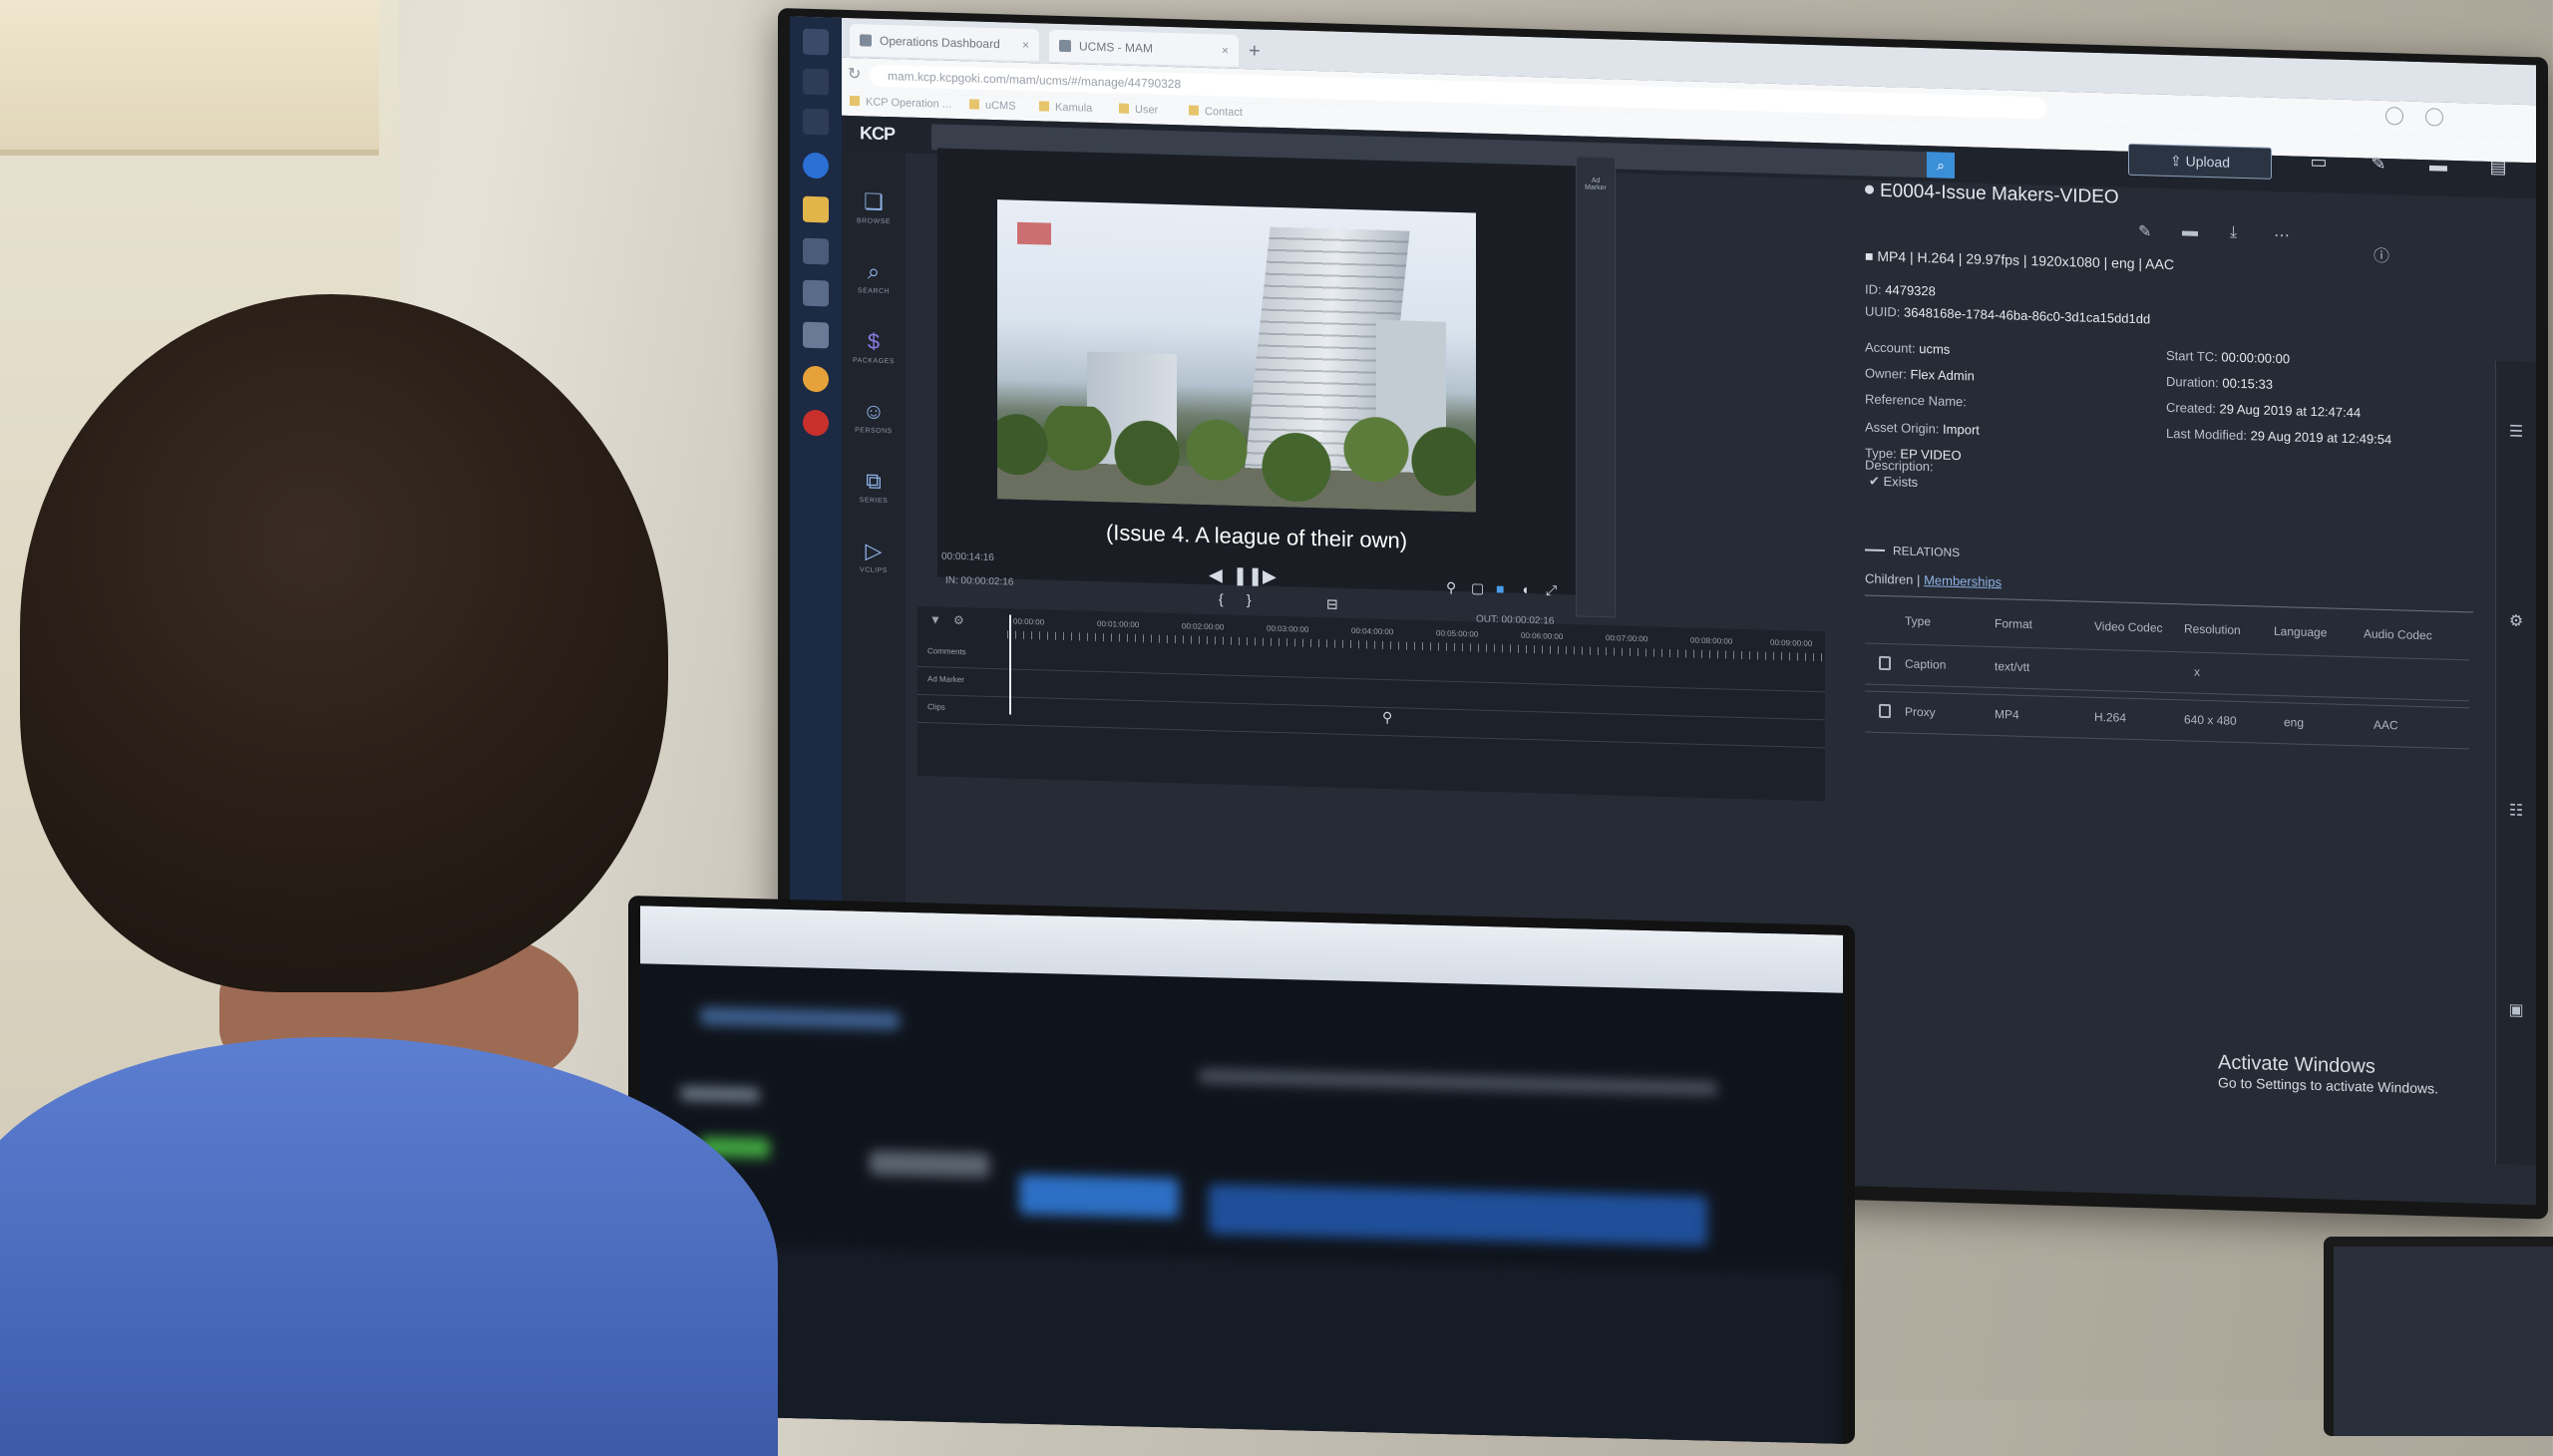 The width and height of the screenshot is (2553, 1456). What do you see at coordinates (1010, 664) in the screenshot?
I see `playhead` at bounding box center [1010, 664].